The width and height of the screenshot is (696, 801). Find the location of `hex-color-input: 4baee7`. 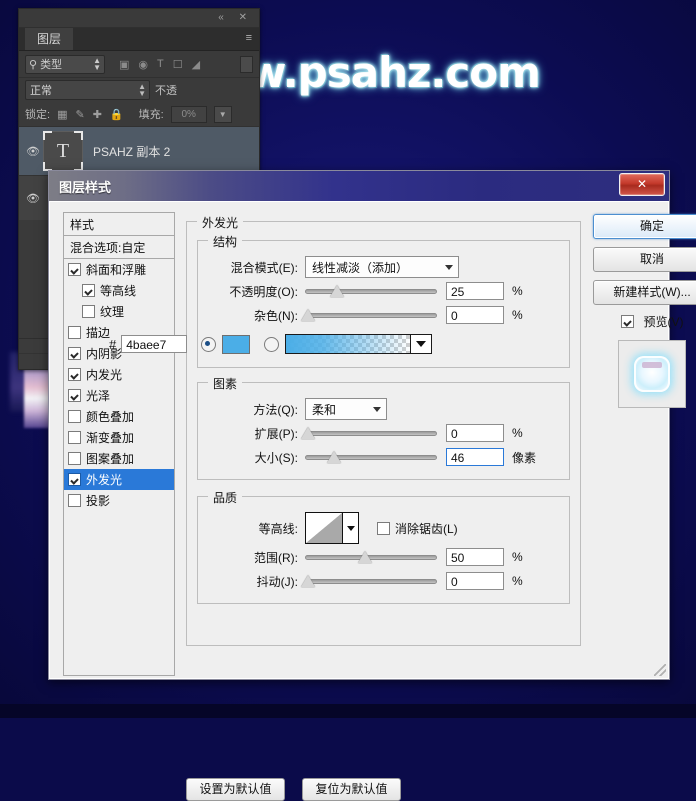

hex-color-input: 4baee7 is located at coordinates (154, 344).